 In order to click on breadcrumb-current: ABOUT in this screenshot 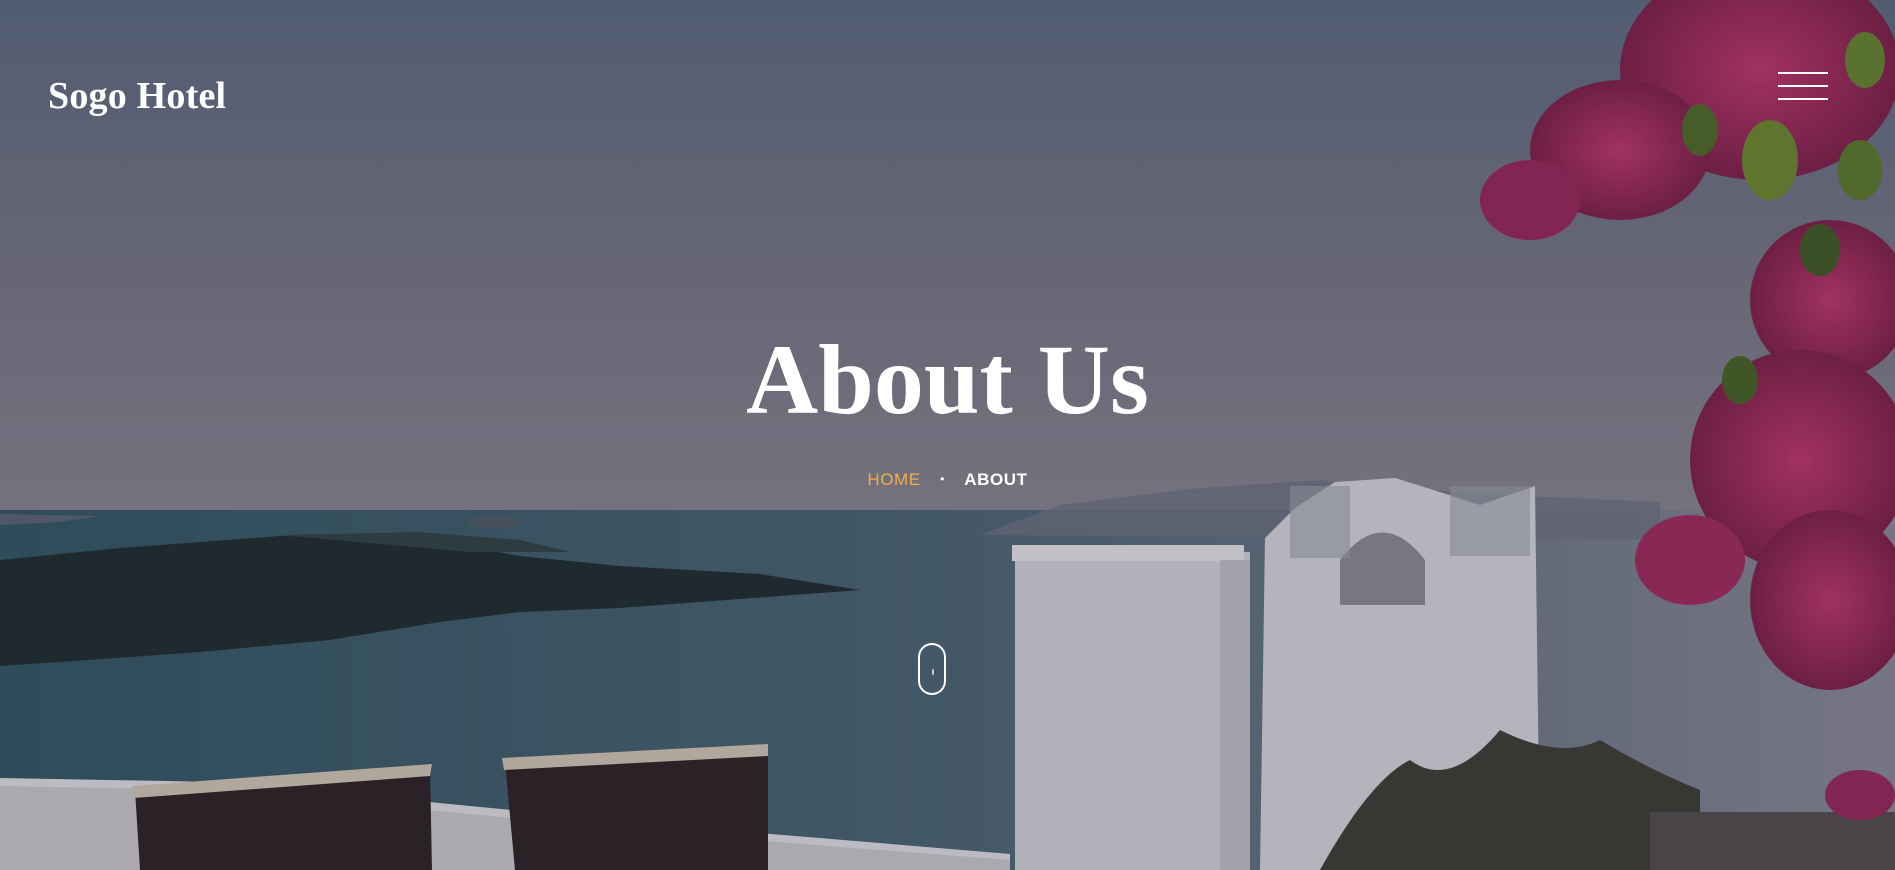, I will do `click(996, 479)`.